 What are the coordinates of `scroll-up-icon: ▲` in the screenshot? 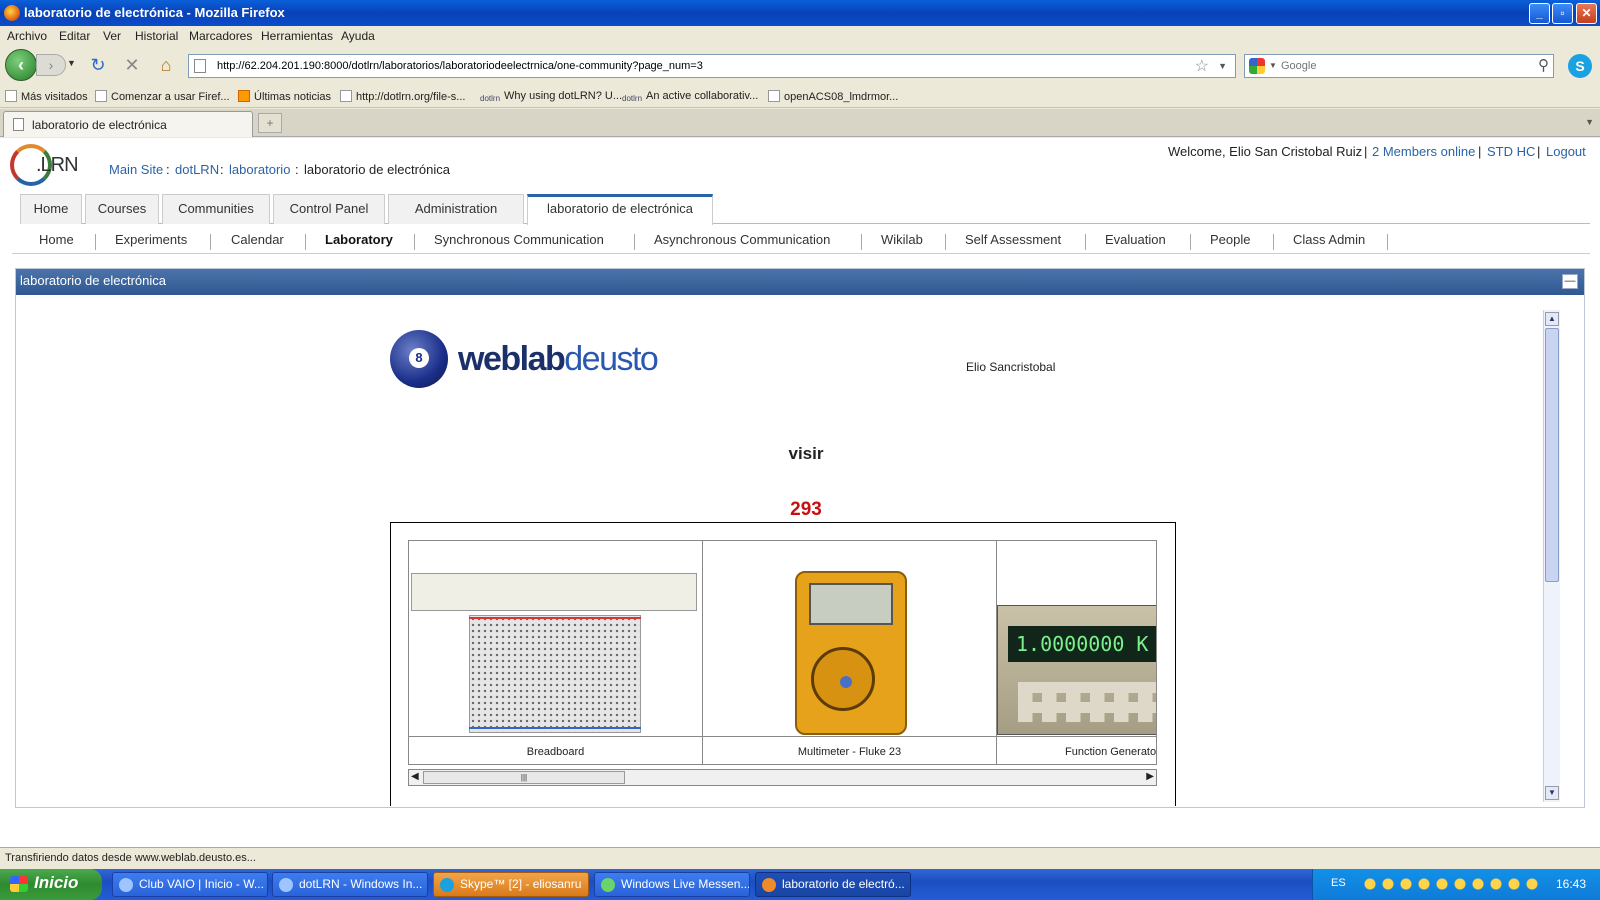 It's located at (1552, 319).